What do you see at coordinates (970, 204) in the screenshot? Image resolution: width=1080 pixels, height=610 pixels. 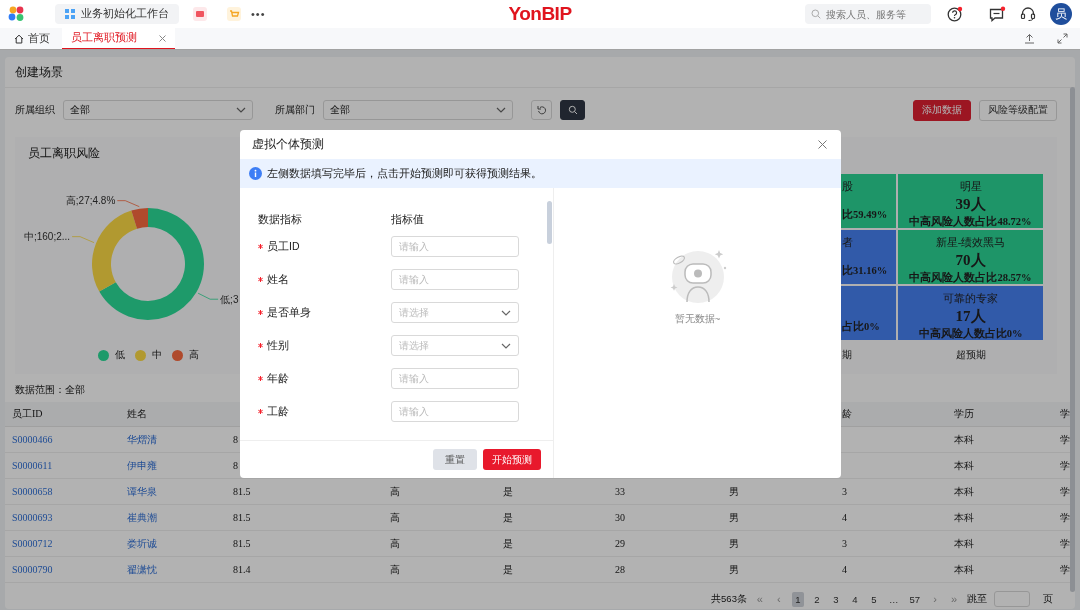 I see `cell-count: 39人` at bounding box center [970, 204].